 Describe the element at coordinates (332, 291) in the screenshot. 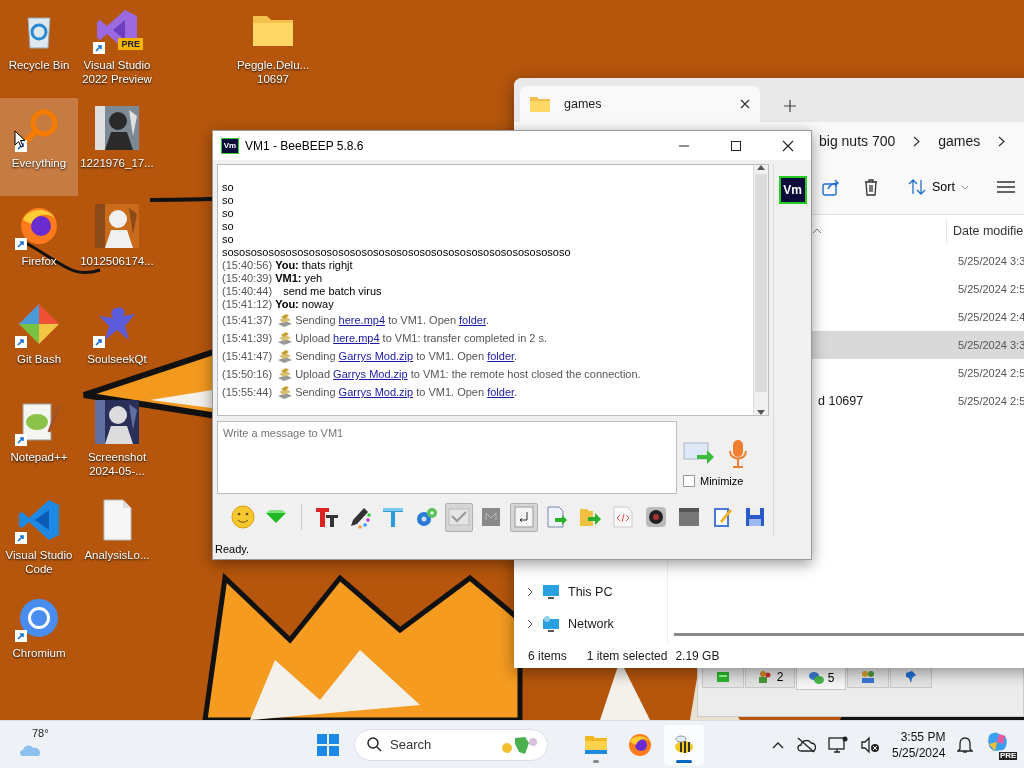

I see `chat-text: send me batch virus` at that location.